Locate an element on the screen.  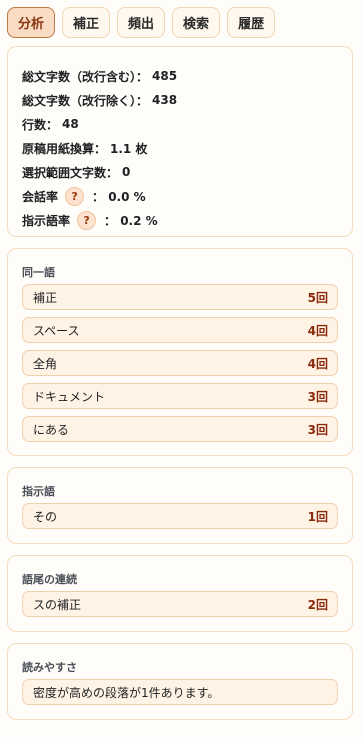
item-count: 1回 is located at coordinates (317, 516).